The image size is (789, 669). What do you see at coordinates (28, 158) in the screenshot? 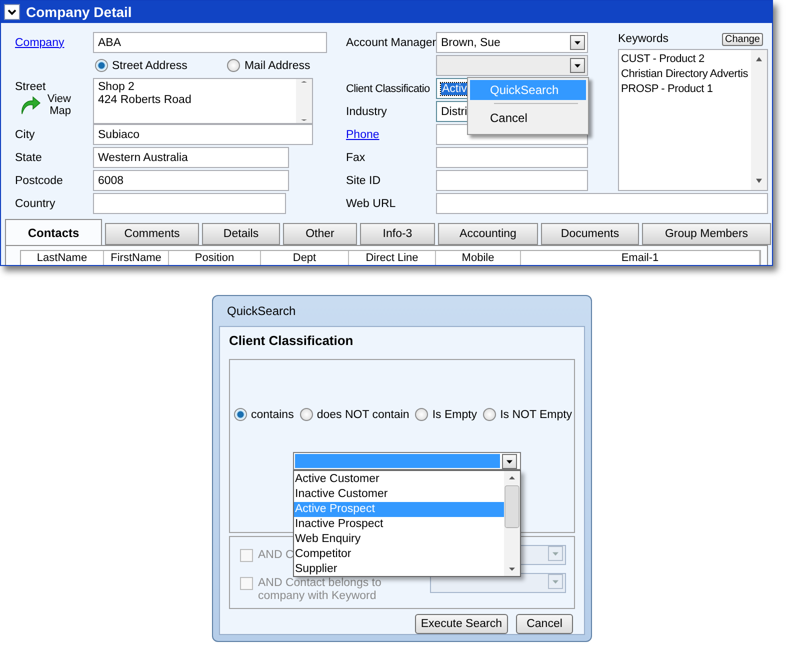
I see `field-label: State` at bounding box center [28, 158].